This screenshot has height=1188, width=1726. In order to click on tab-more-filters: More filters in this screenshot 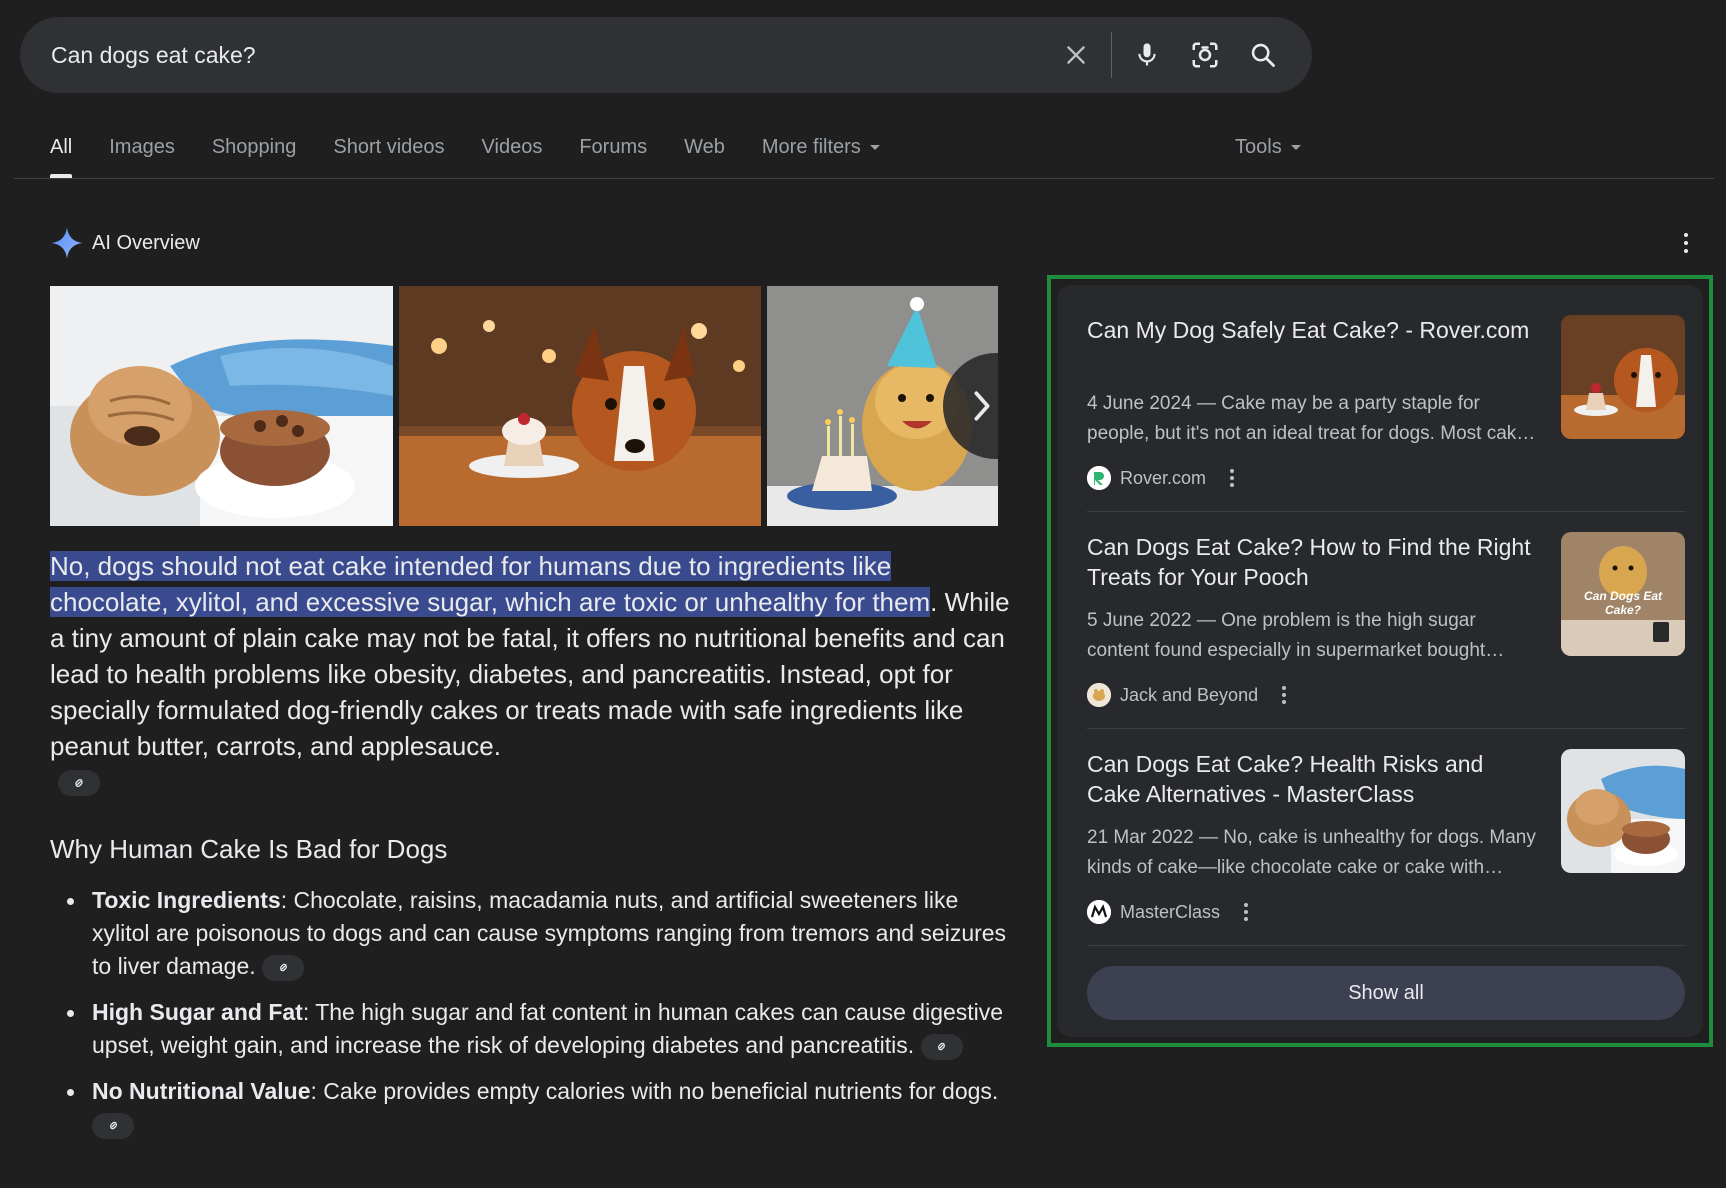, I will do `click(821, 153)`.